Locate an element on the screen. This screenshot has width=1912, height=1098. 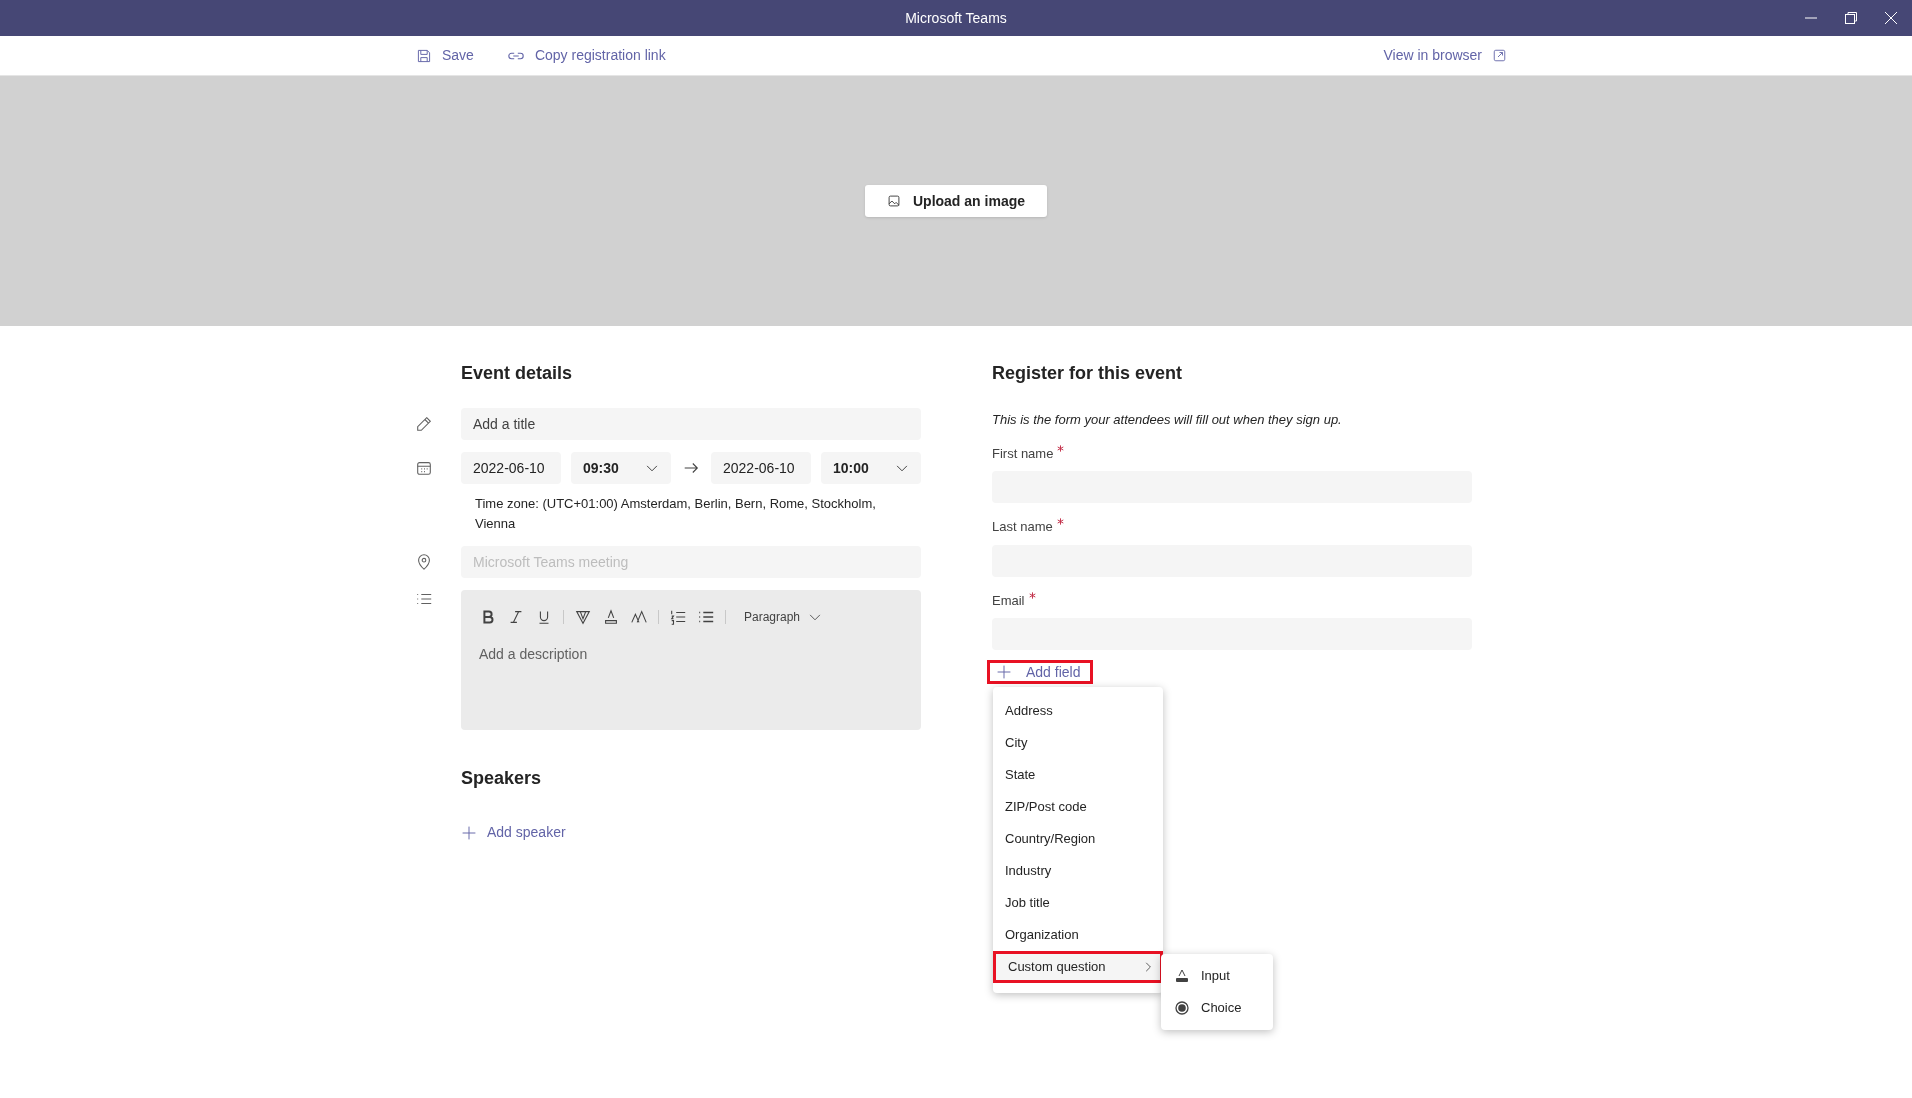
form-description: This is the form your attendees will fill out when they sign up. is located at coordinates (1167, 420).